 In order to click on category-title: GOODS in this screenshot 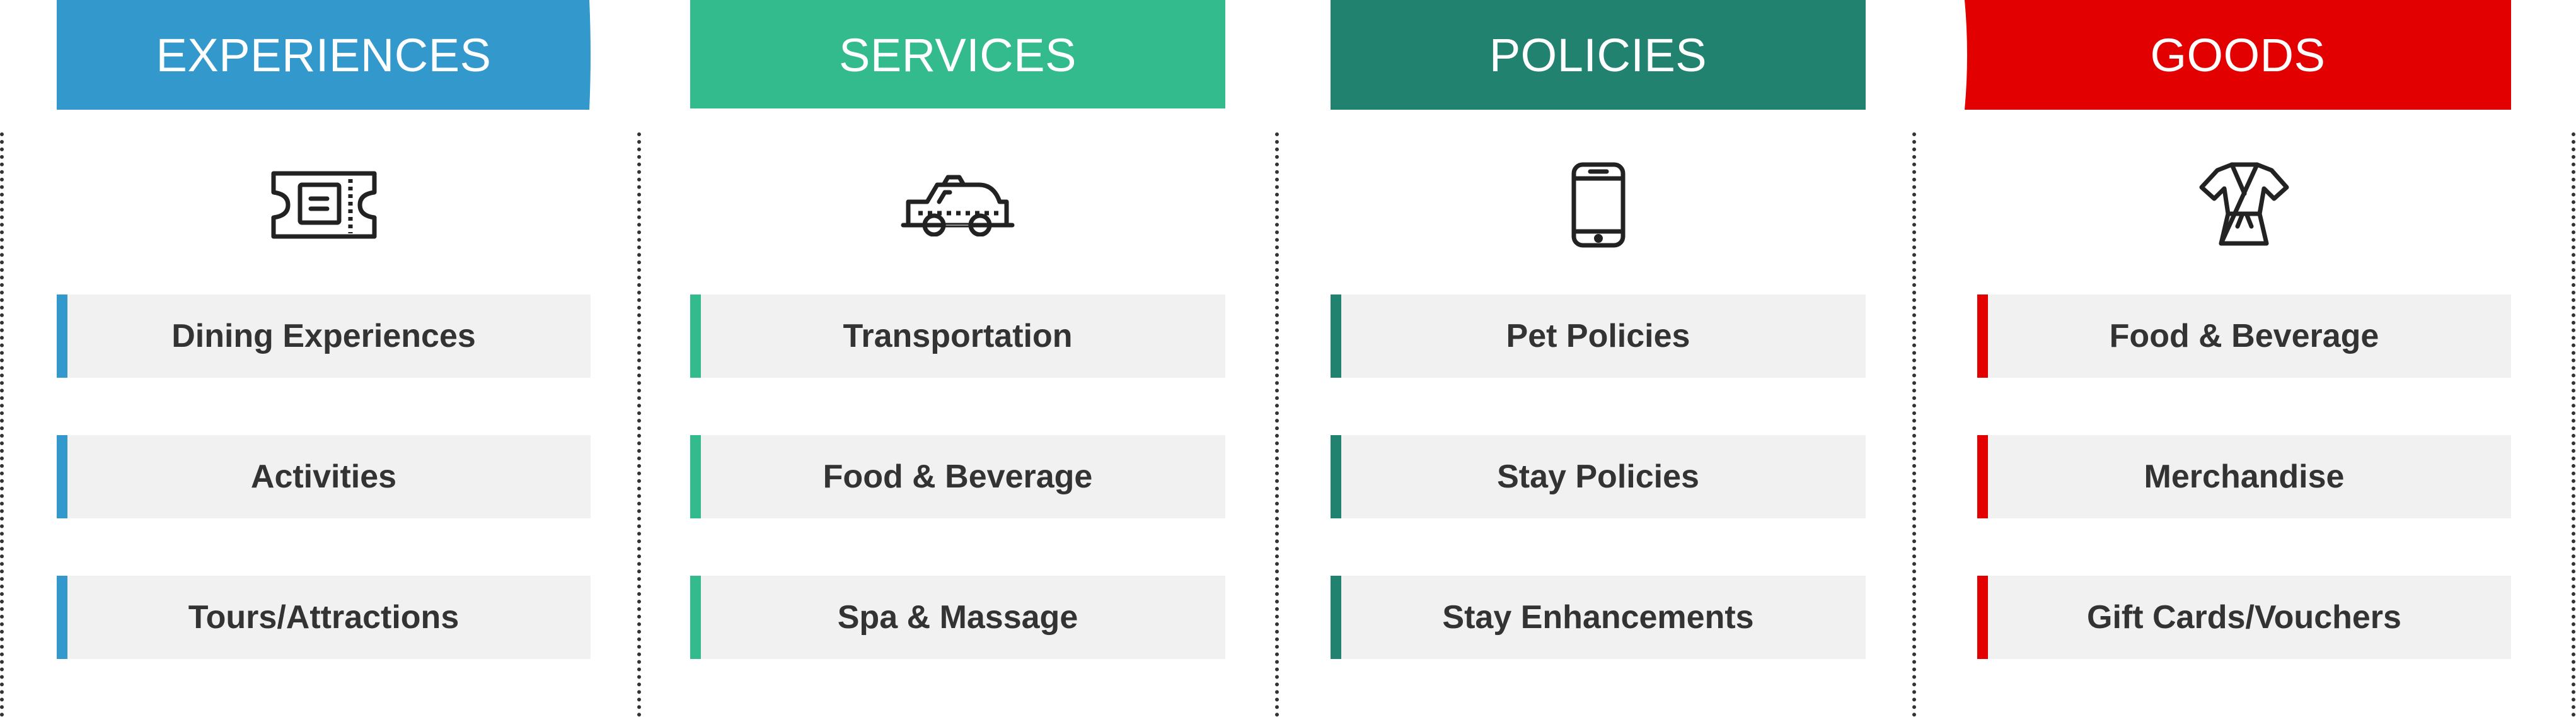, I will do `click(2238, 54)`.